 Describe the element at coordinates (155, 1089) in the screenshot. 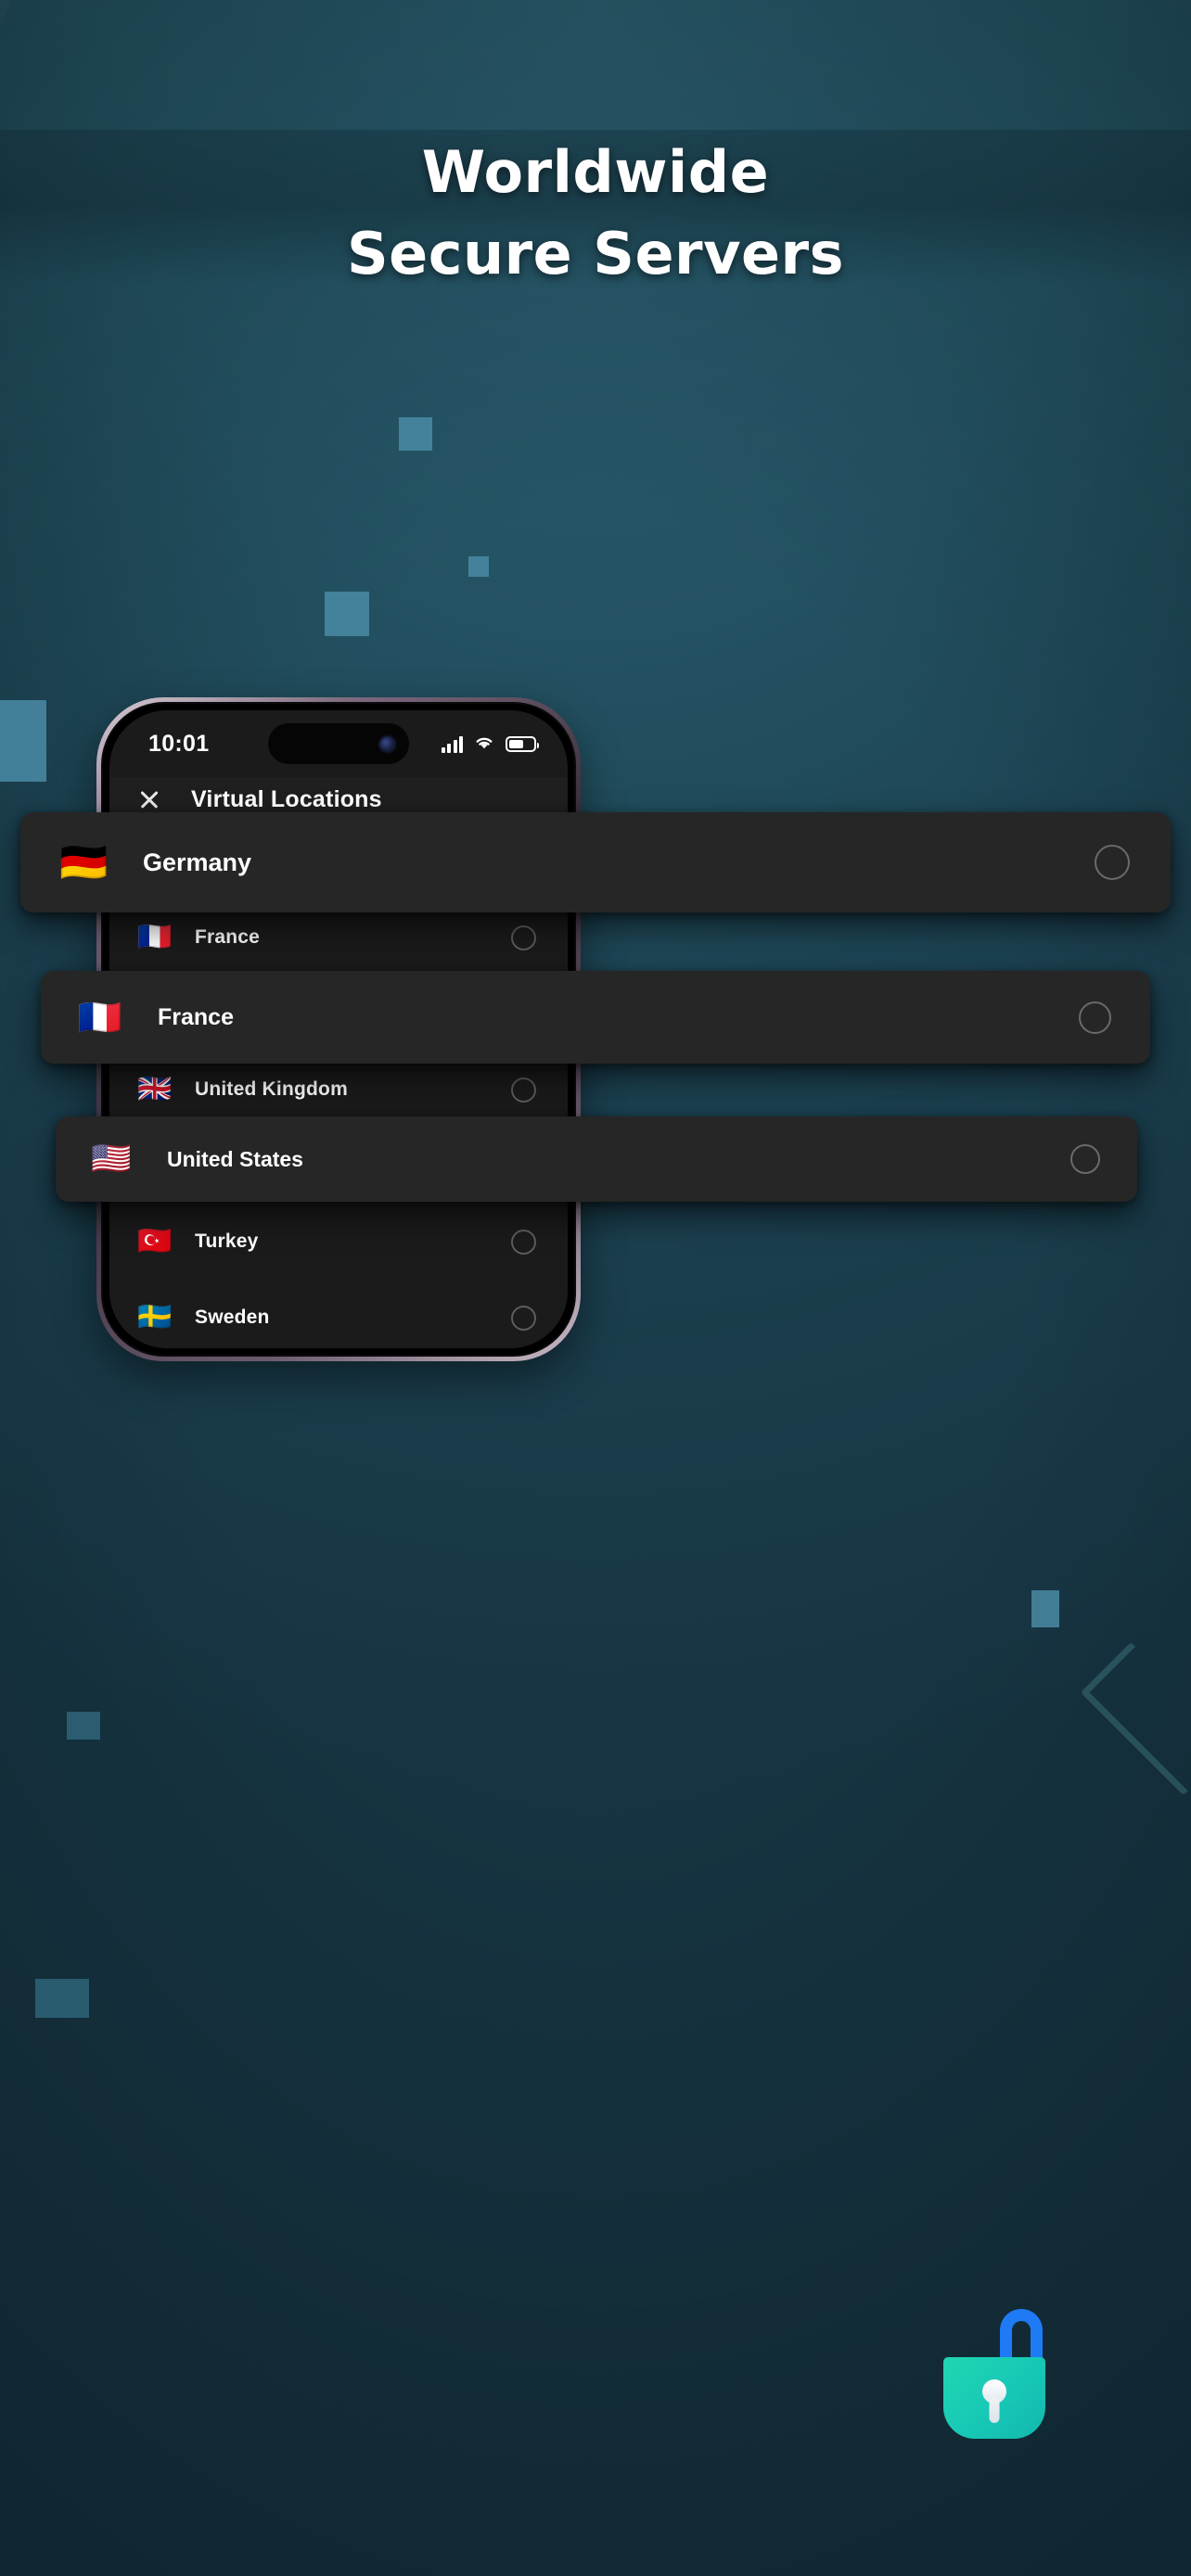

I see `flag-icon: 🇬🇧` at that location.